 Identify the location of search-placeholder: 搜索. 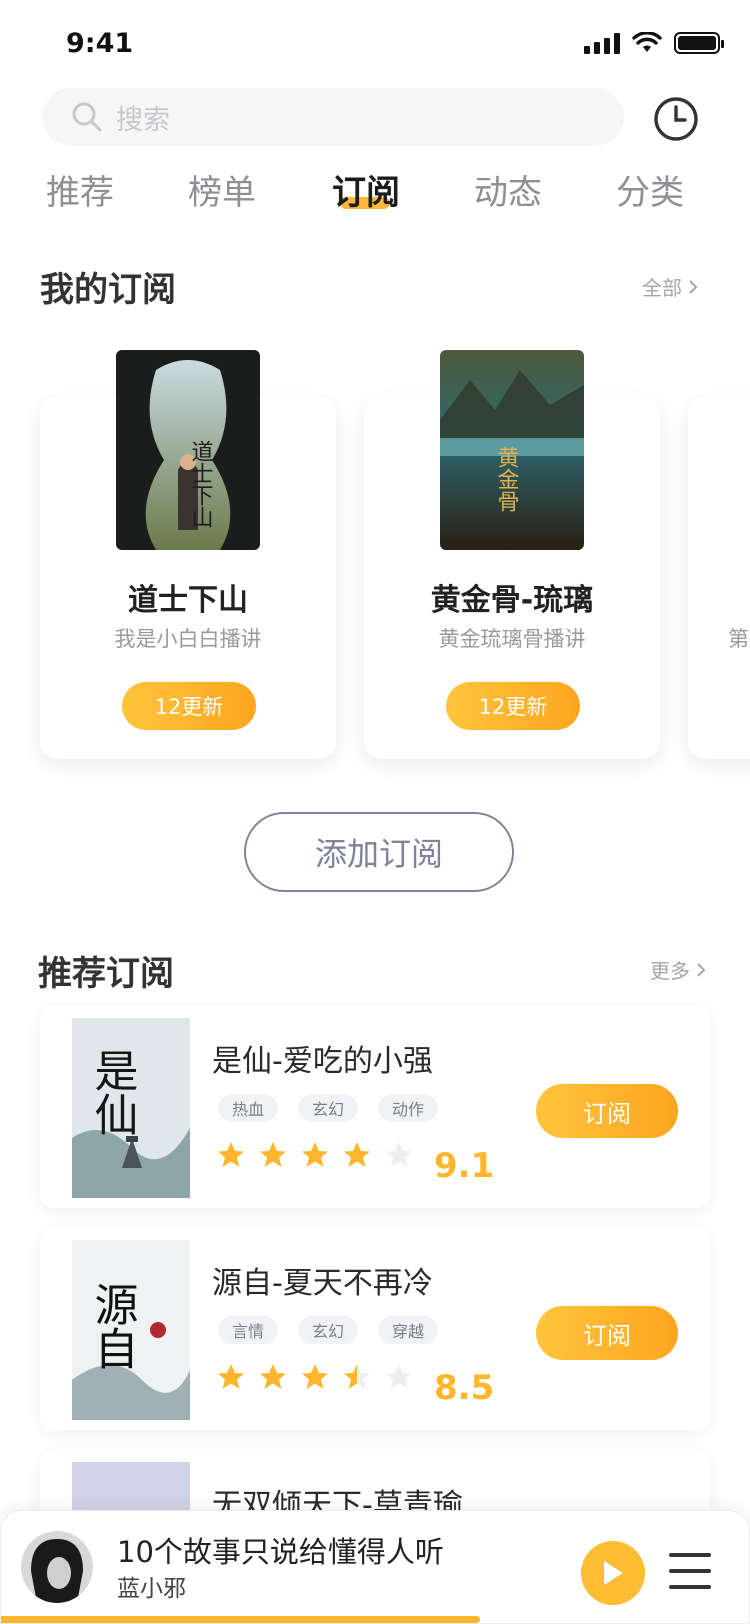
(143, 120).